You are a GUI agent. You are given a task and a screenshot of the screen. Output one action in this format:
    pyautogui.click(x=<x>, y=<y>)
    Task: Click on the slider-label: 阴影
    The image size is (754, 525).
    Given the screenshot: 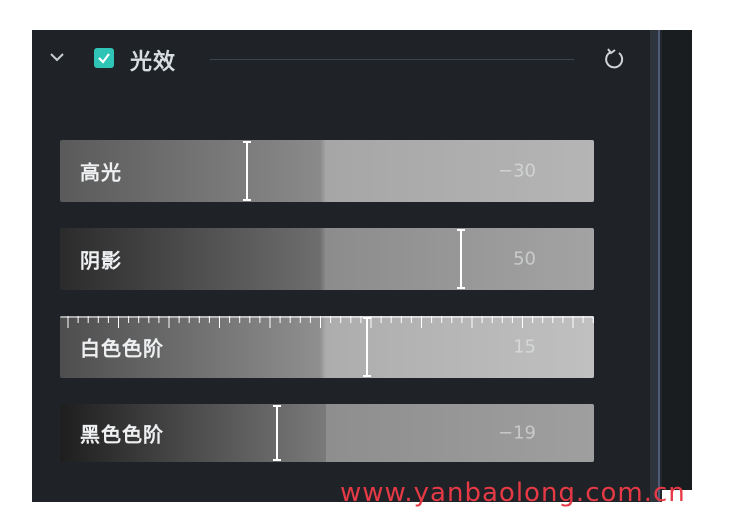 What is the action you would take?
    pyautogui.click(x=101, y=260)
    